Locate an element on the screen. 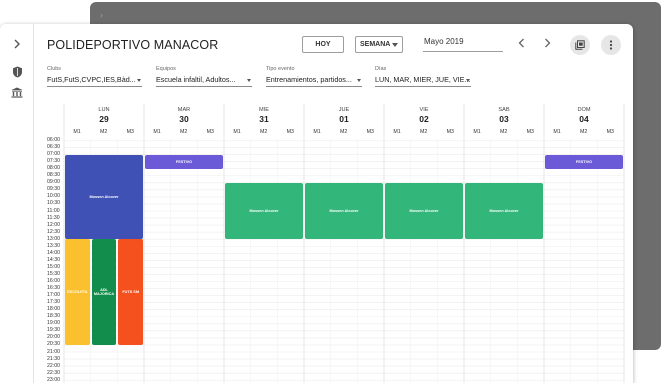  time-label: 13:30 is located at coordinates (53, 245).